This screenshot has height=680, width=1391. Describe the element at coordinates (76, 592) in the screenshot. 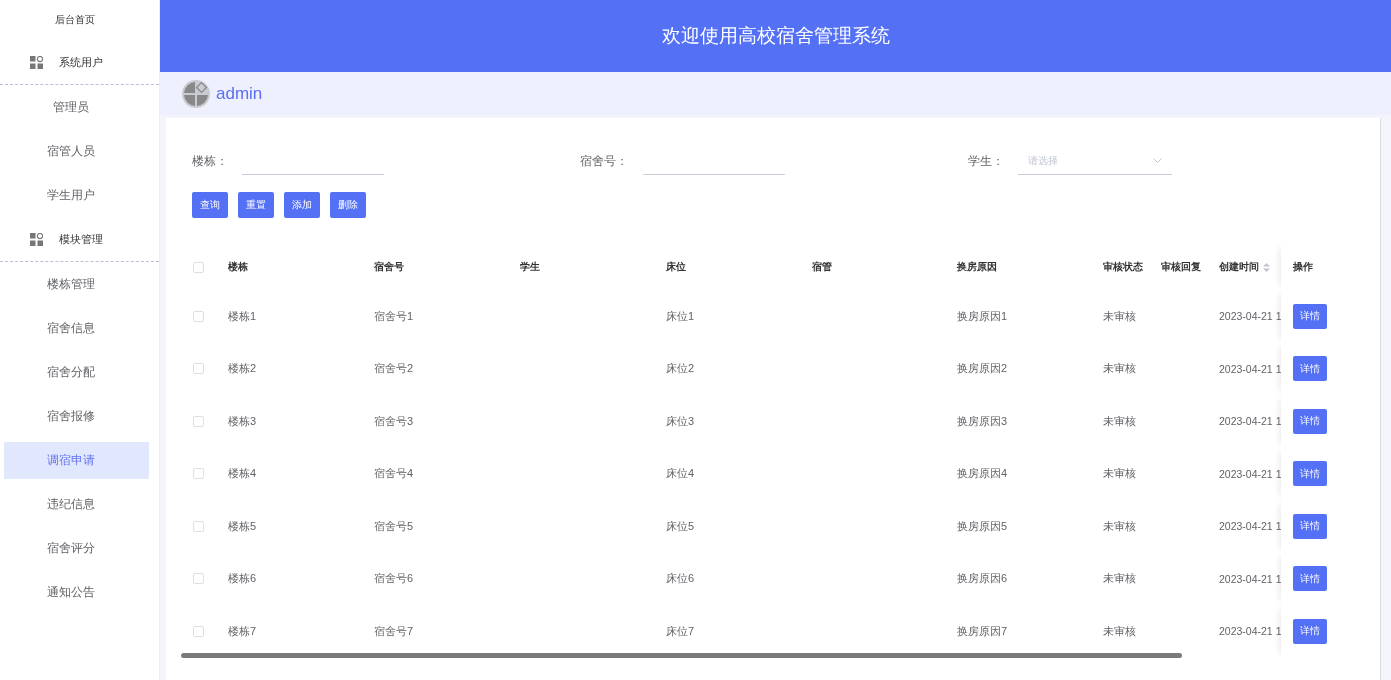

I see `sidebar-item: 通知公告` at that location.